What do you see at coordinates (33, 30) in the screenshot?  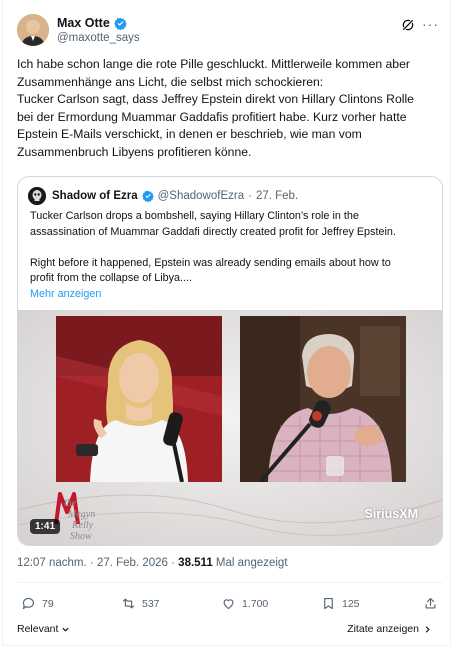 I see `avatar` at bounding box center [33, 30].